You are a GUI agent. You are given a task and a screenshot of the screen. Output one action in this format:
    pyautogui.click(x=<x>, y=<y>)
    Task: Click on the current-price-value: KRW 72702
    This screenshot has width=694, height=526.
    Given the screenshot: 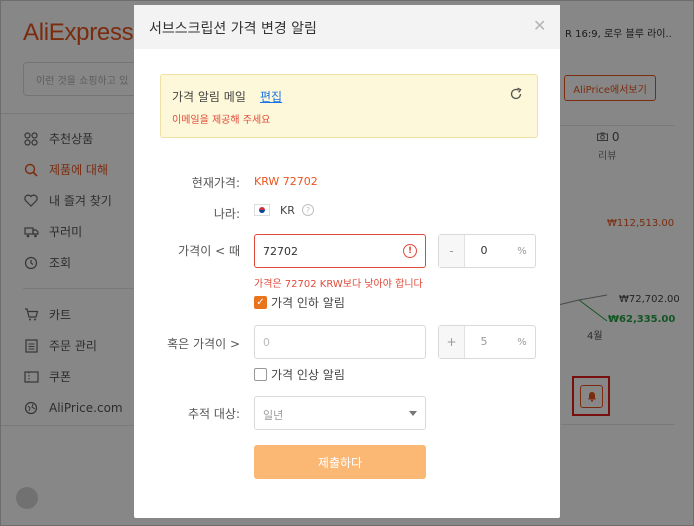 What is the action you would take?
    pyautogui.click(x=286, y=181)
    